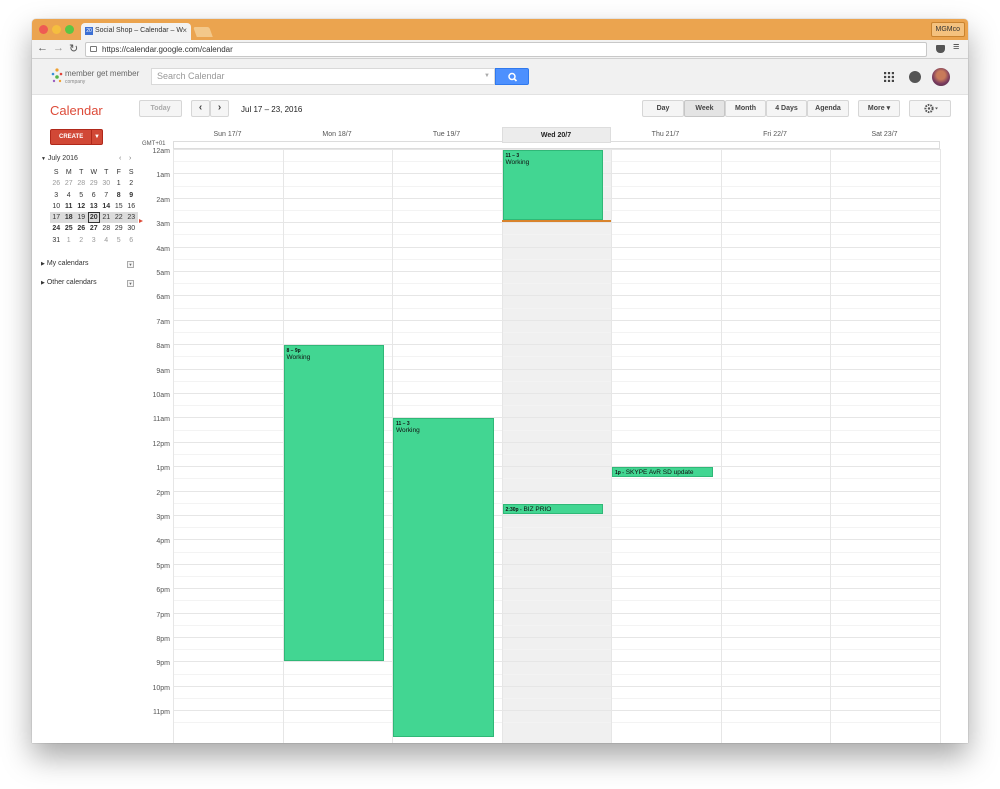 This screenshot has width=1000, height=789. What do you see at coordinates (512, 76) in the screenshot?
I see `search-button` at bounding box center [512, 76].